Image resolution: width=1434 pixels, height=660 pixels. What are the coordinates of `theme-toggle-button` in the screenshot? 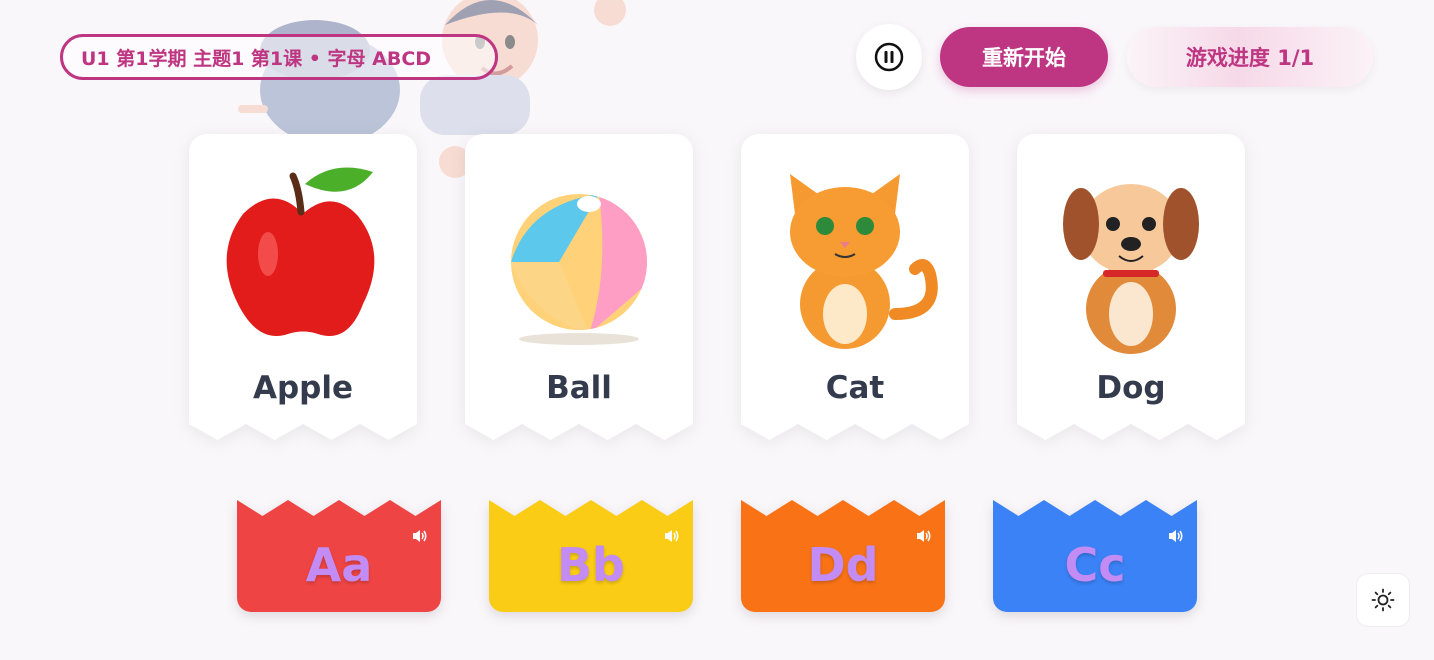 It's located at (1383, 600).